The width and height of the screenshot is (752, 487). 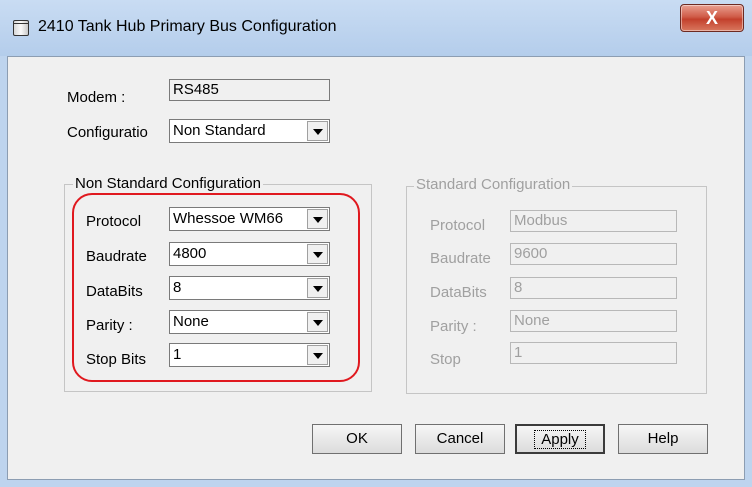 What do you see at coordinates (453, 326) in the screenshot?
I see `std-parity-label: Parity :` at bounding box center [453, 326].